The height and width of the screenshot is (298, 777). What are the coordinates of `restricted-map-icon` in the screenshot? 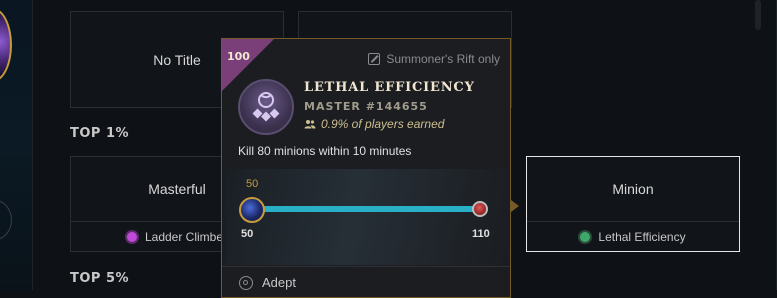 It's located at (374, 59).